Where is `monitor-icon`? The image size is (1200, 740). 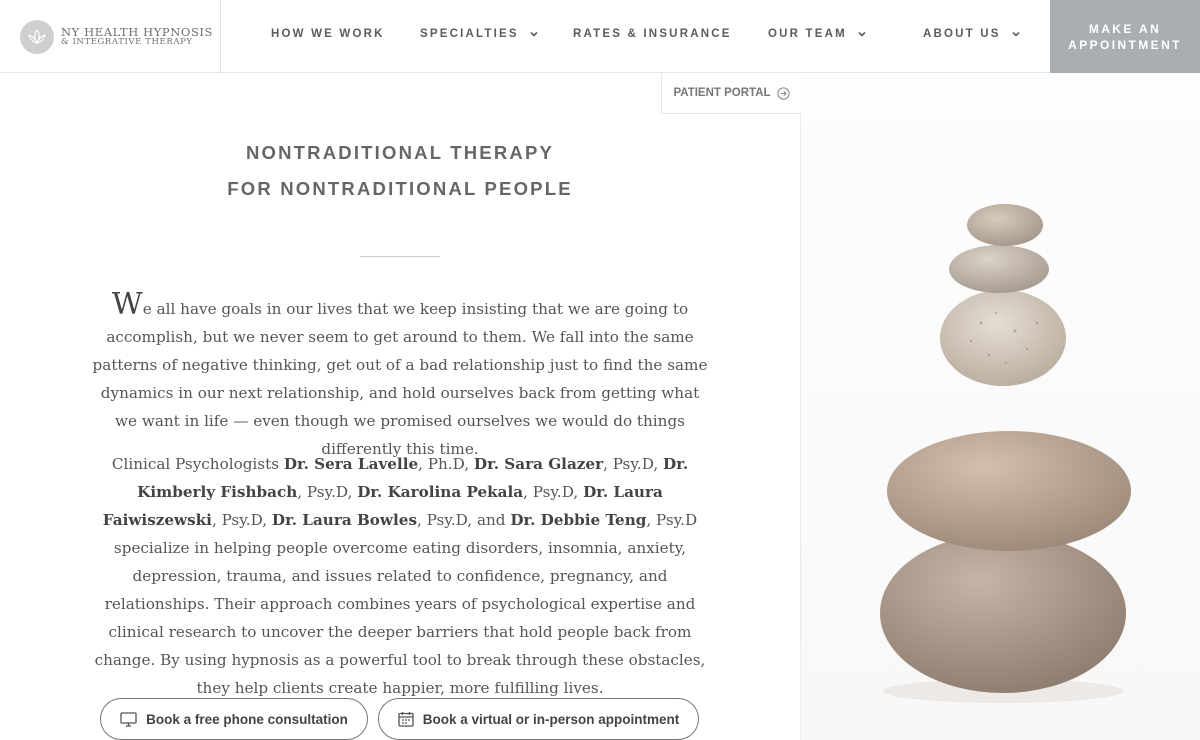
monitor-icon is located at coordinates (128, 719).